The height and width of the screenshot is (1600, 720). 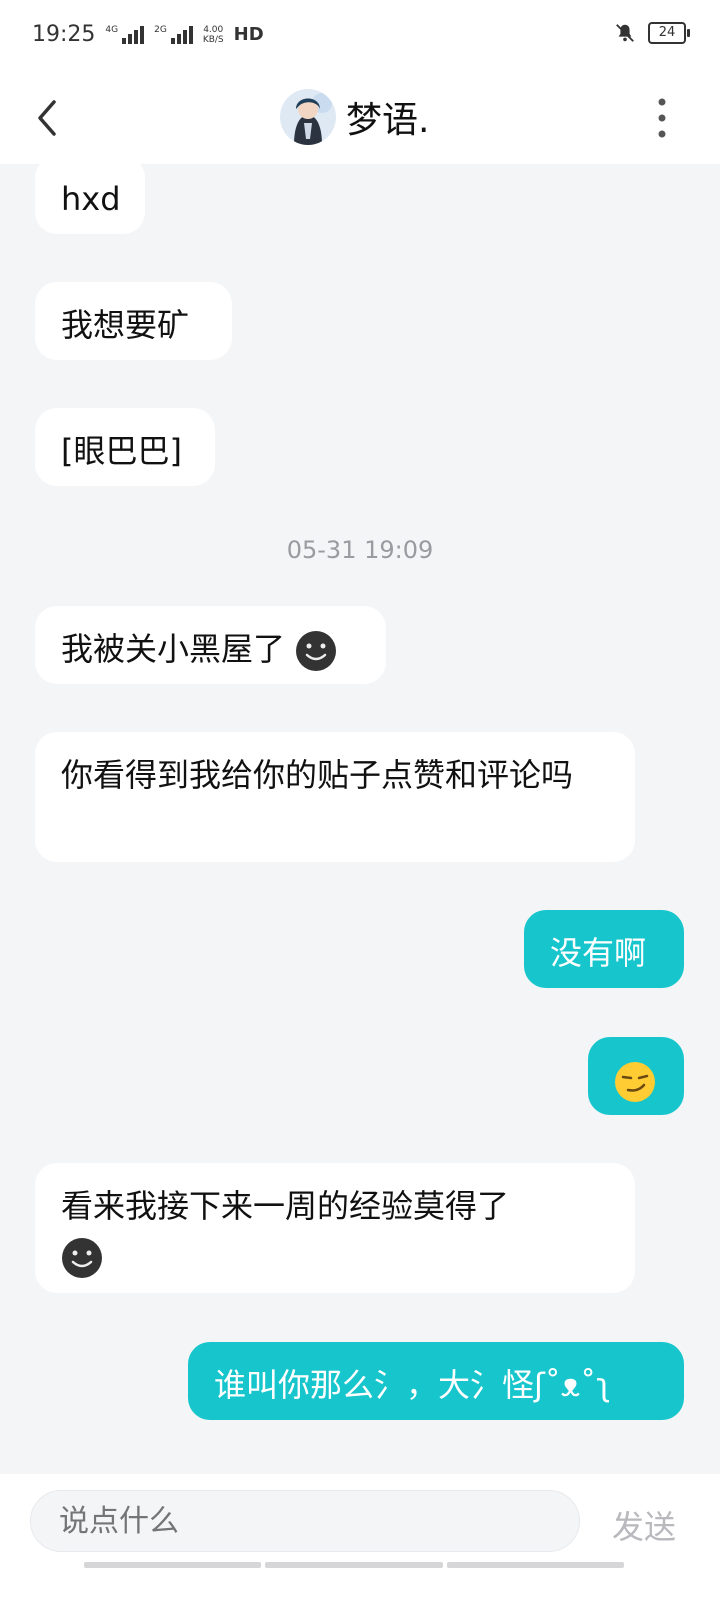 What do you see at coordinates (412, 1385) in the screenshot?
I see `message-text: 谁叫你那么氵，大氵怪ʃ˚ᴥ˚ʅ` at bounding box center [412, 1385].